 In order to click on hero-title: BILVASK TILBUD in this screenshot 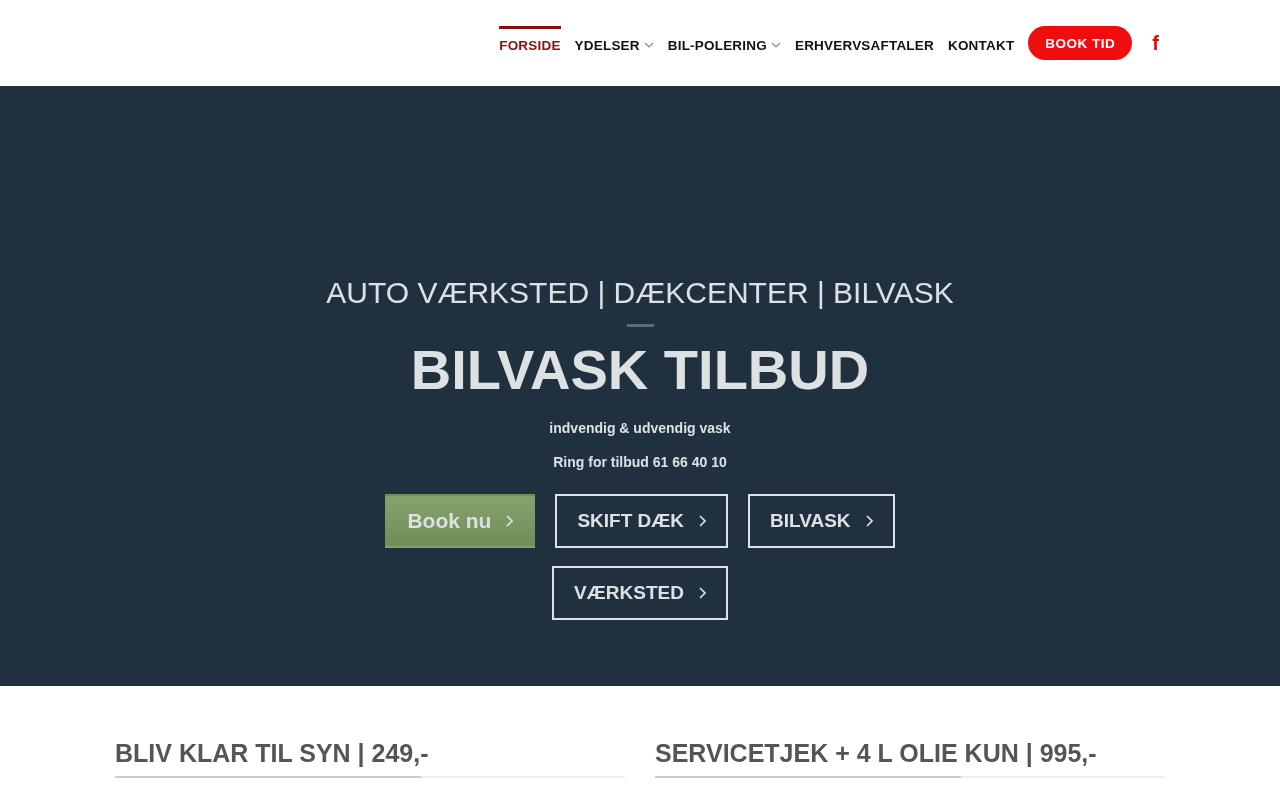, I will do `click(640, 369)`.